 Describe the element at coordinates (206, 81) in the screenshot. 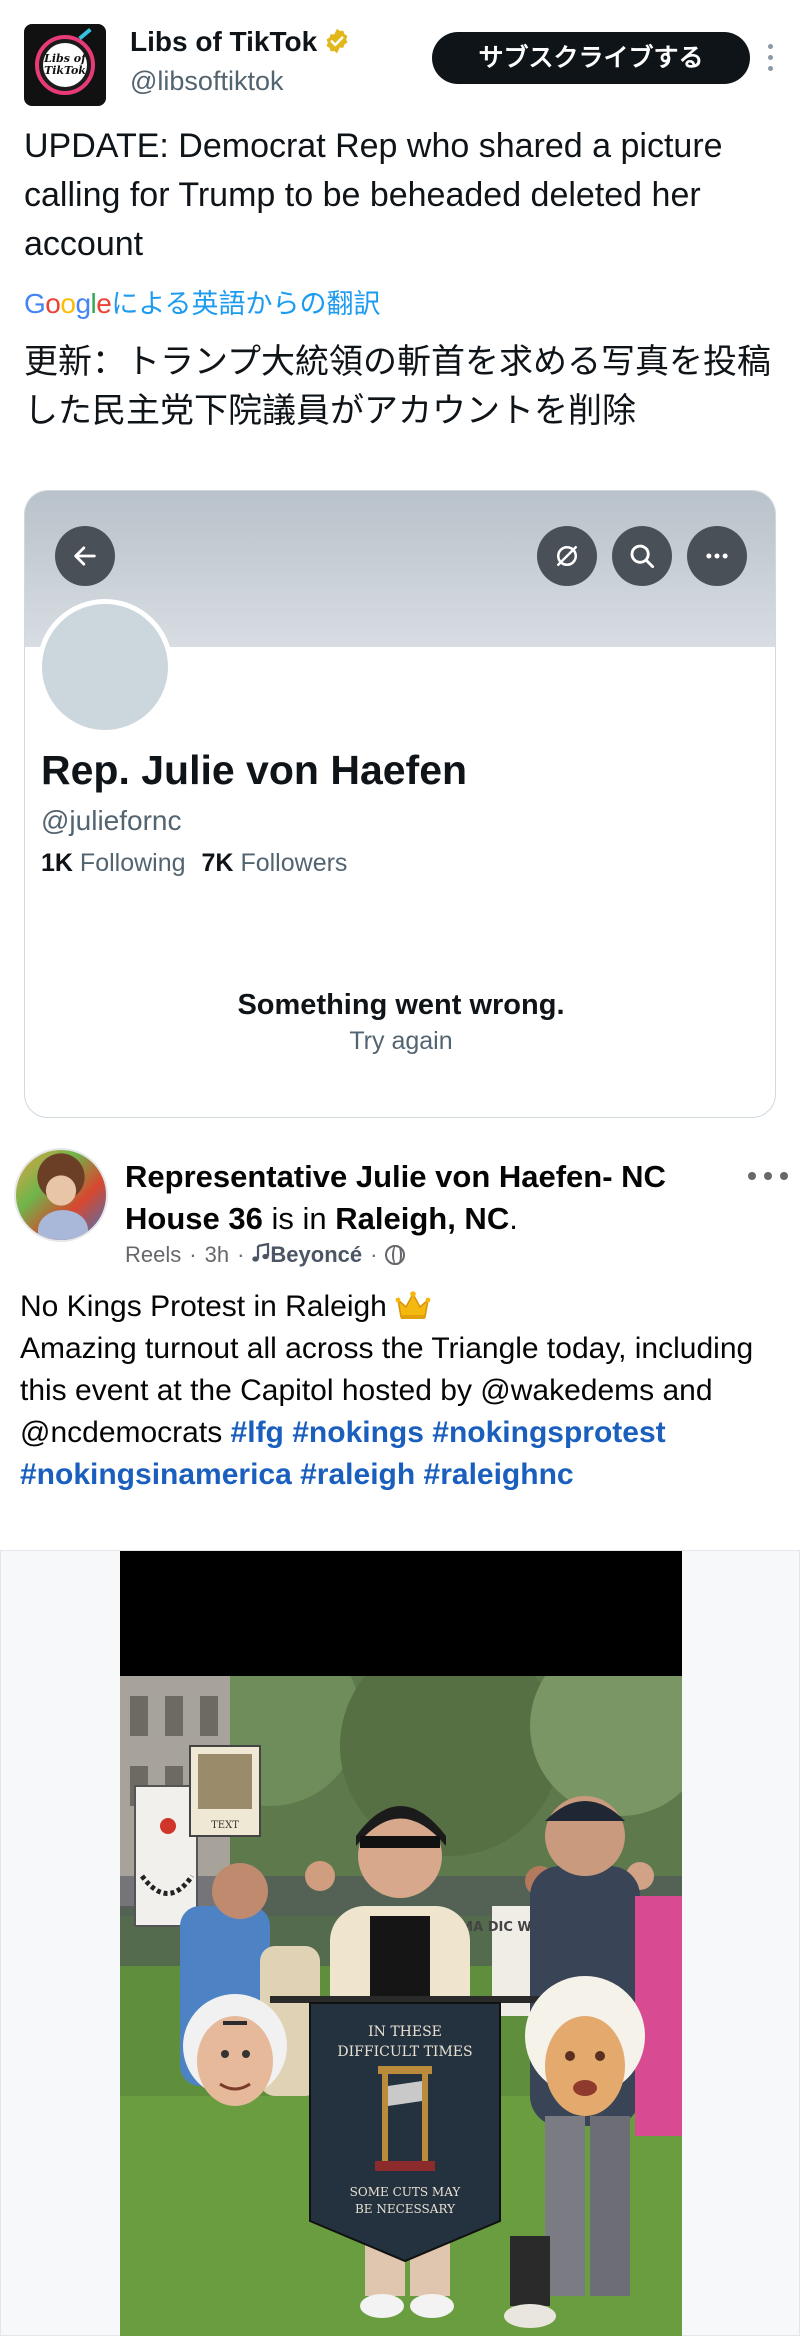

I see `author-handle: @libsoftiktok` at that location.